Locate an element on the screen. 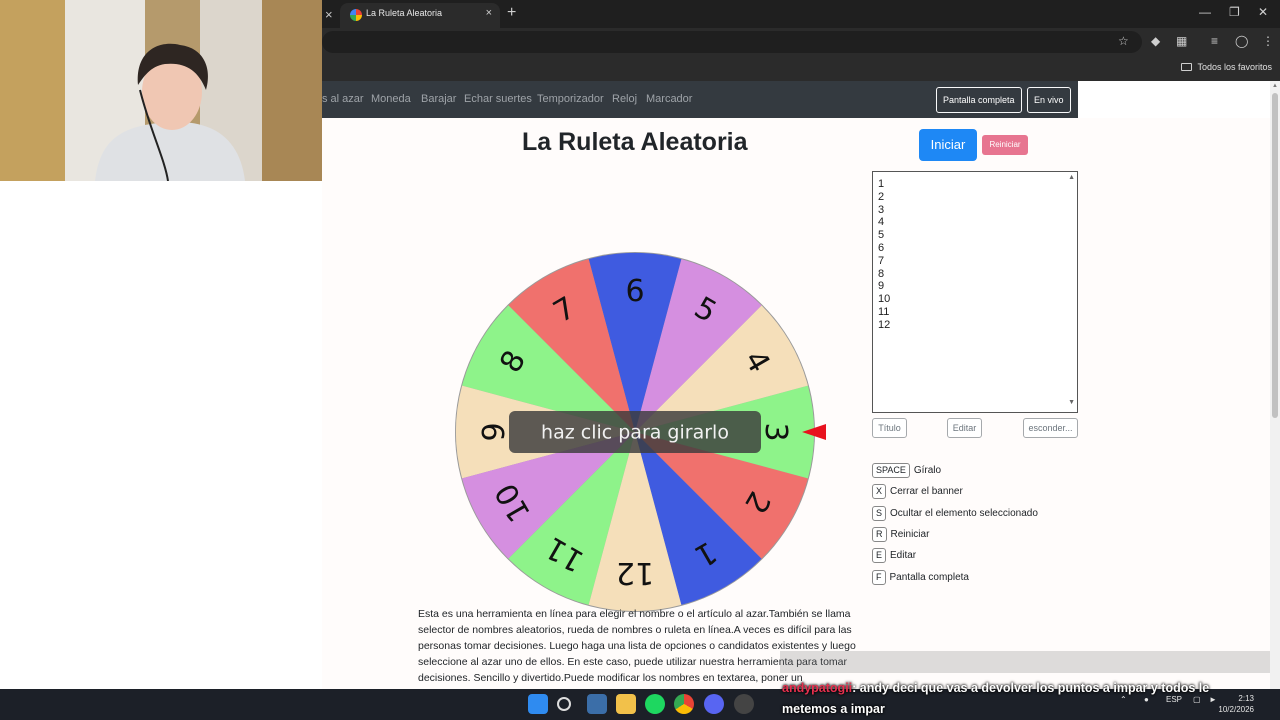 The image size is (1280, 720). names-list-item: 2 is located at coordinates (881, 196).